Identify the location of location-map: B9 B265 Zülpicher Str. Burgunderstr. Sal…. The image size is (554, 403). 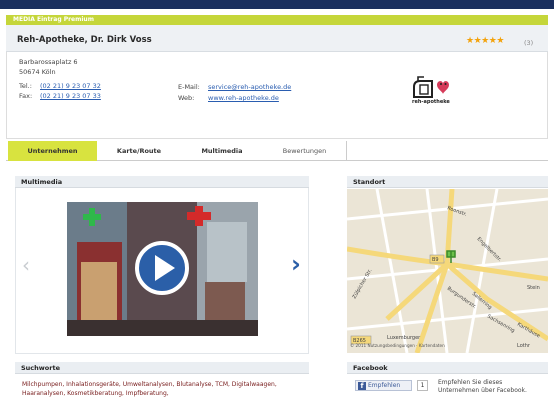
(447, 271).